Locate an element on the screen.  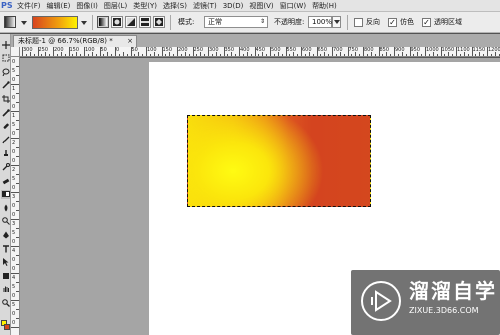
menu-filter: 滤镜(T) is located at coordinates (205, 6).